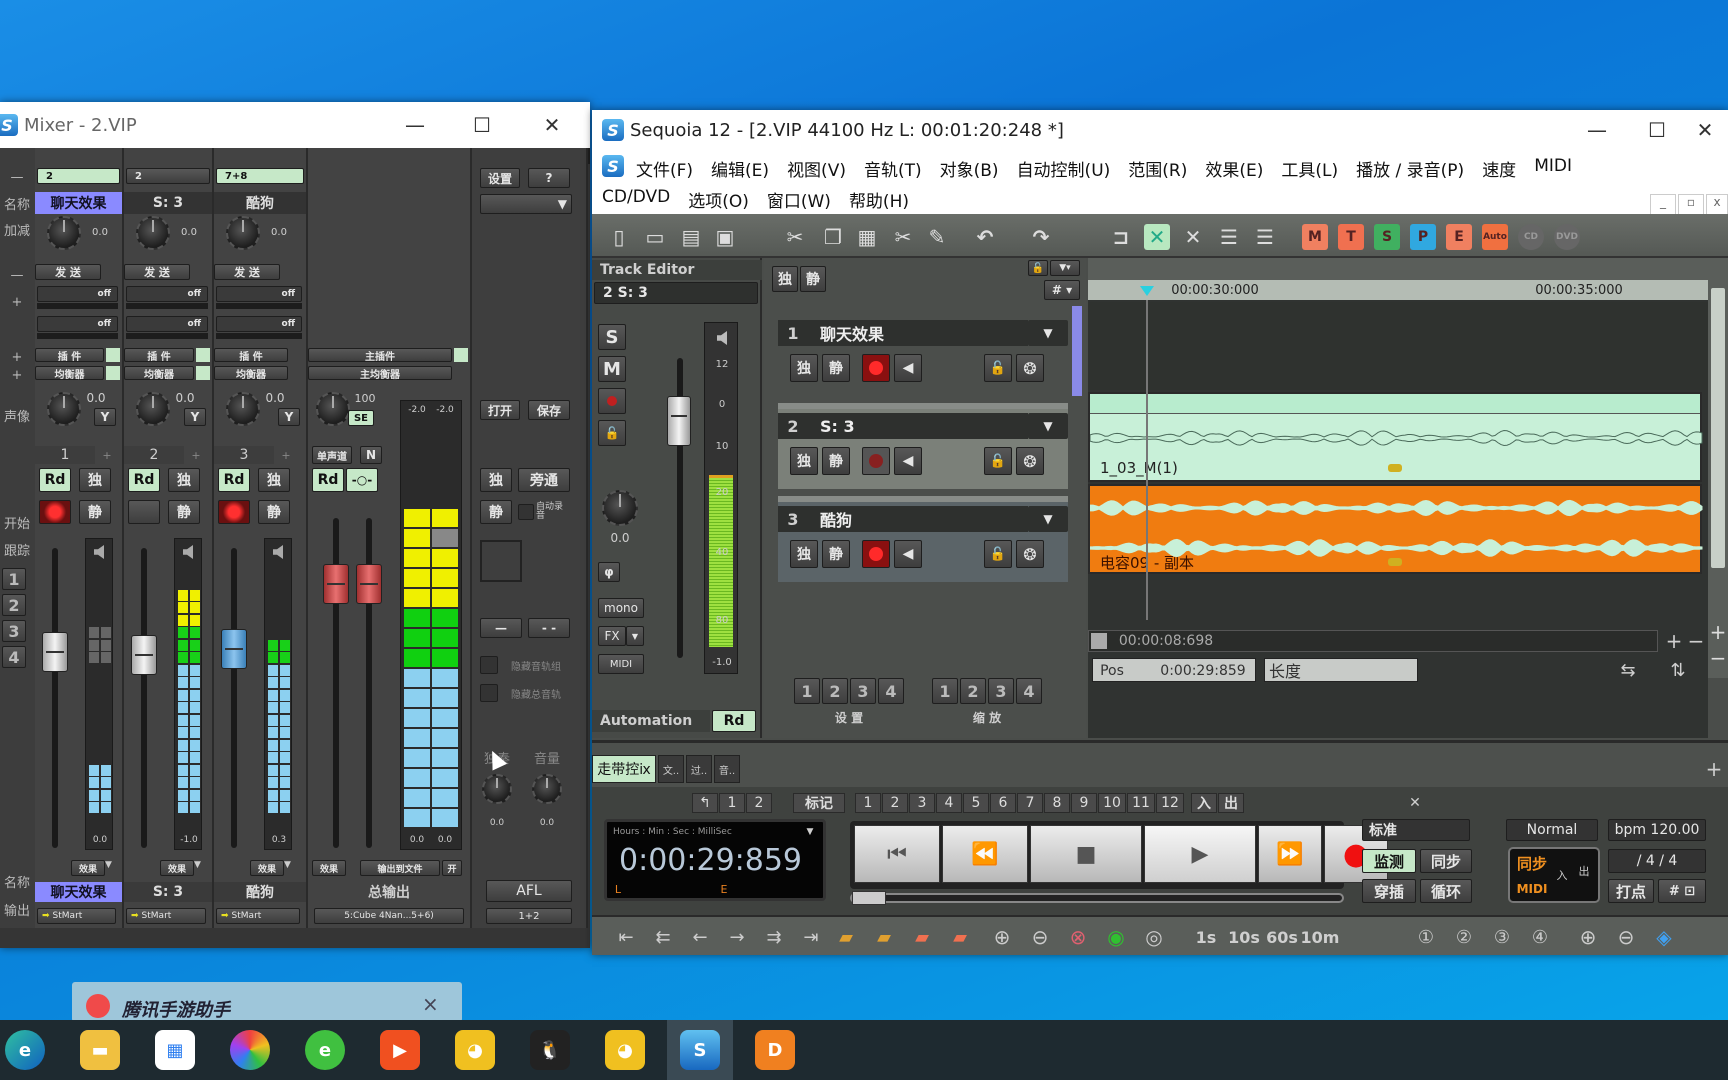 This screenshot has width=1728, height=1080. Describe the element at coordinates (14, 579) in the screenshot. I see `row-label: 1` at that location.